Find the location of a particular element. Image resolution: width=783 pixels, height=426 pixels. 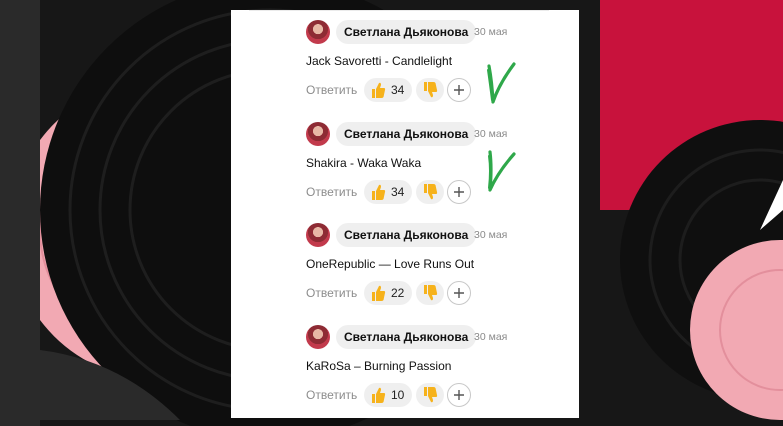

like-count: 22 is located at coordinates (398, 293).